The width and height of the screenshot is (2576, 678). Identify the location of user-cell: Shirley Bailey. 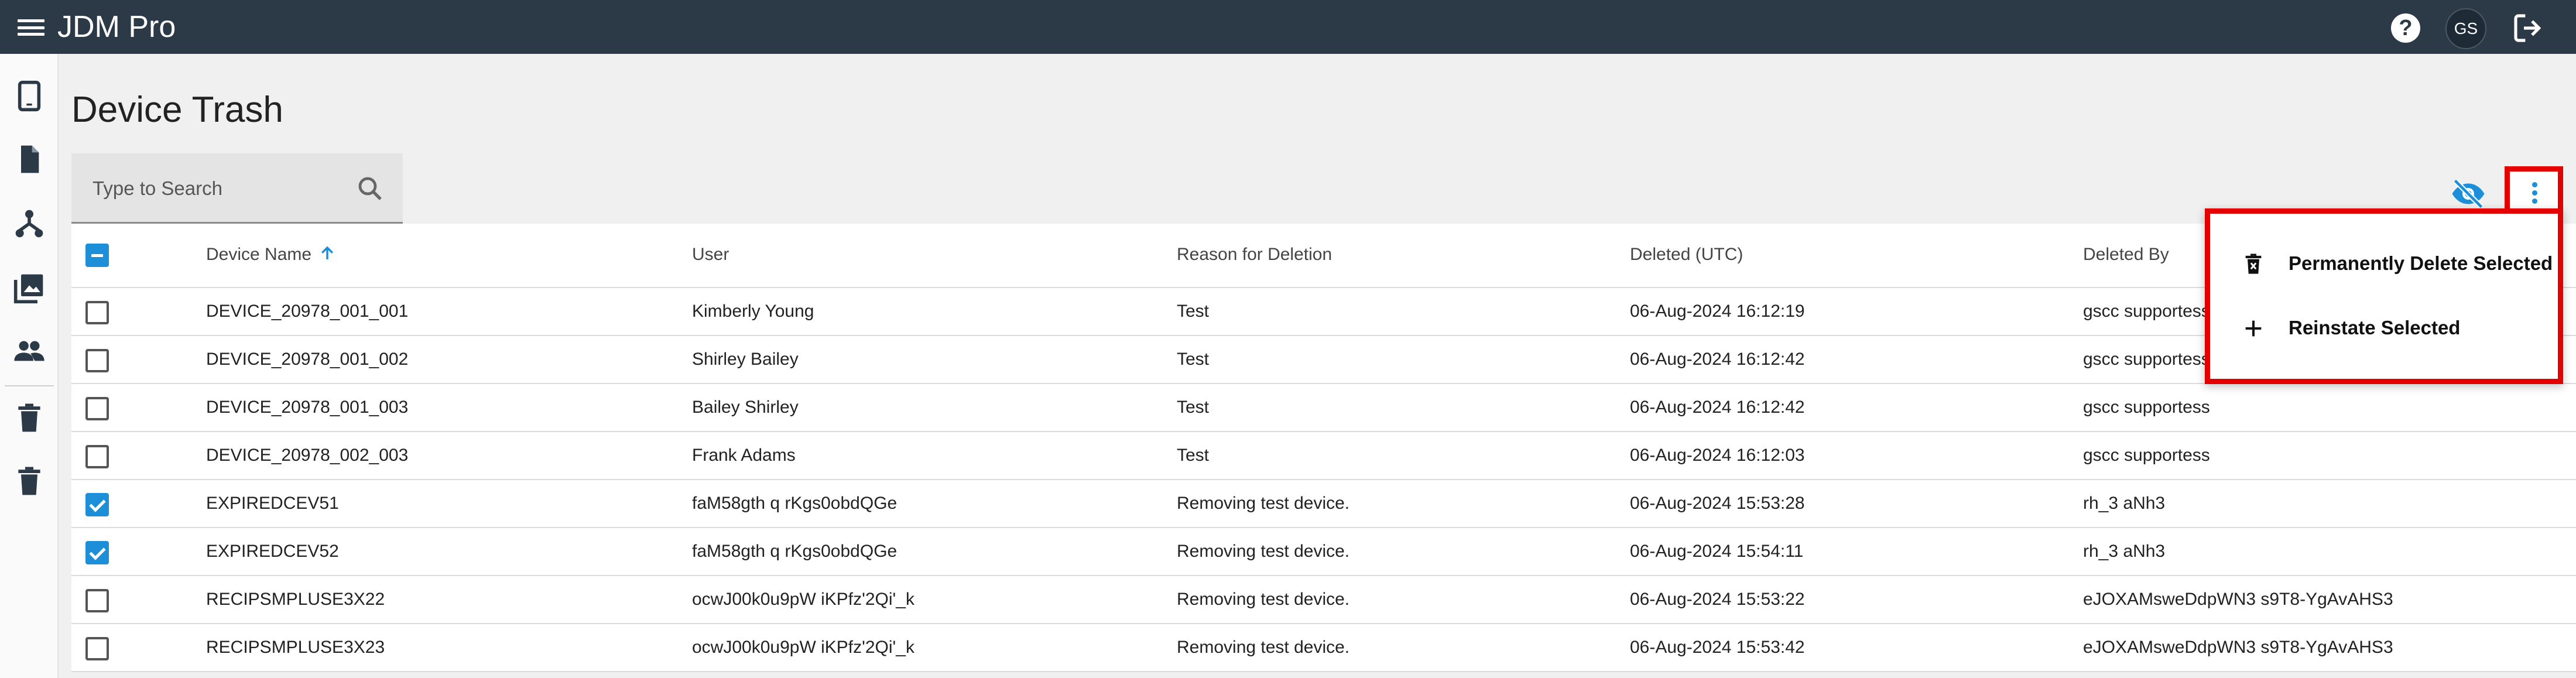
(745, 359).